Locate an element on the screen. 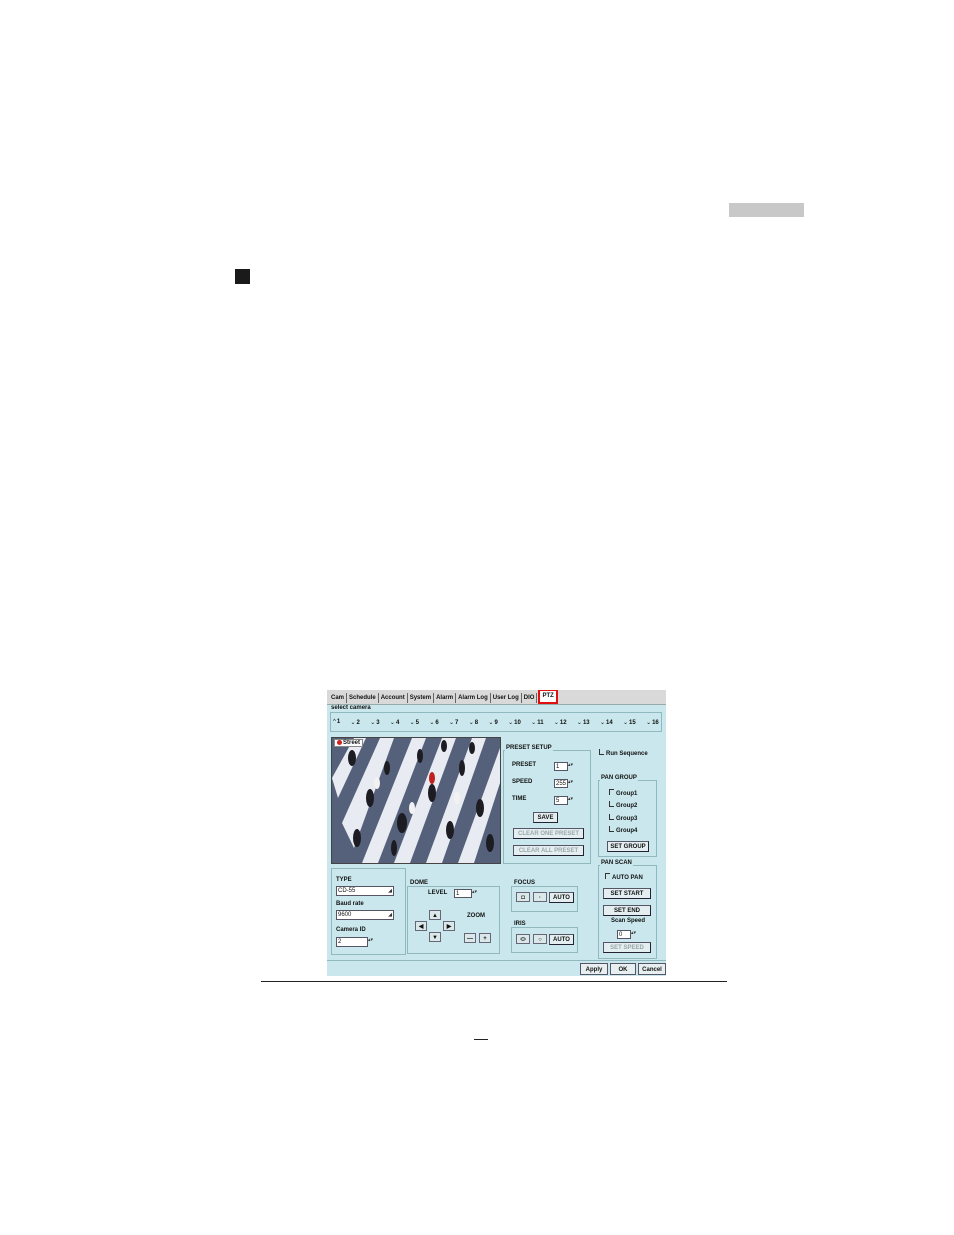 The width and height of the screenshot is (954, 1235). run-sequence-label: Run Sequence is located at coordinates (627, 754).